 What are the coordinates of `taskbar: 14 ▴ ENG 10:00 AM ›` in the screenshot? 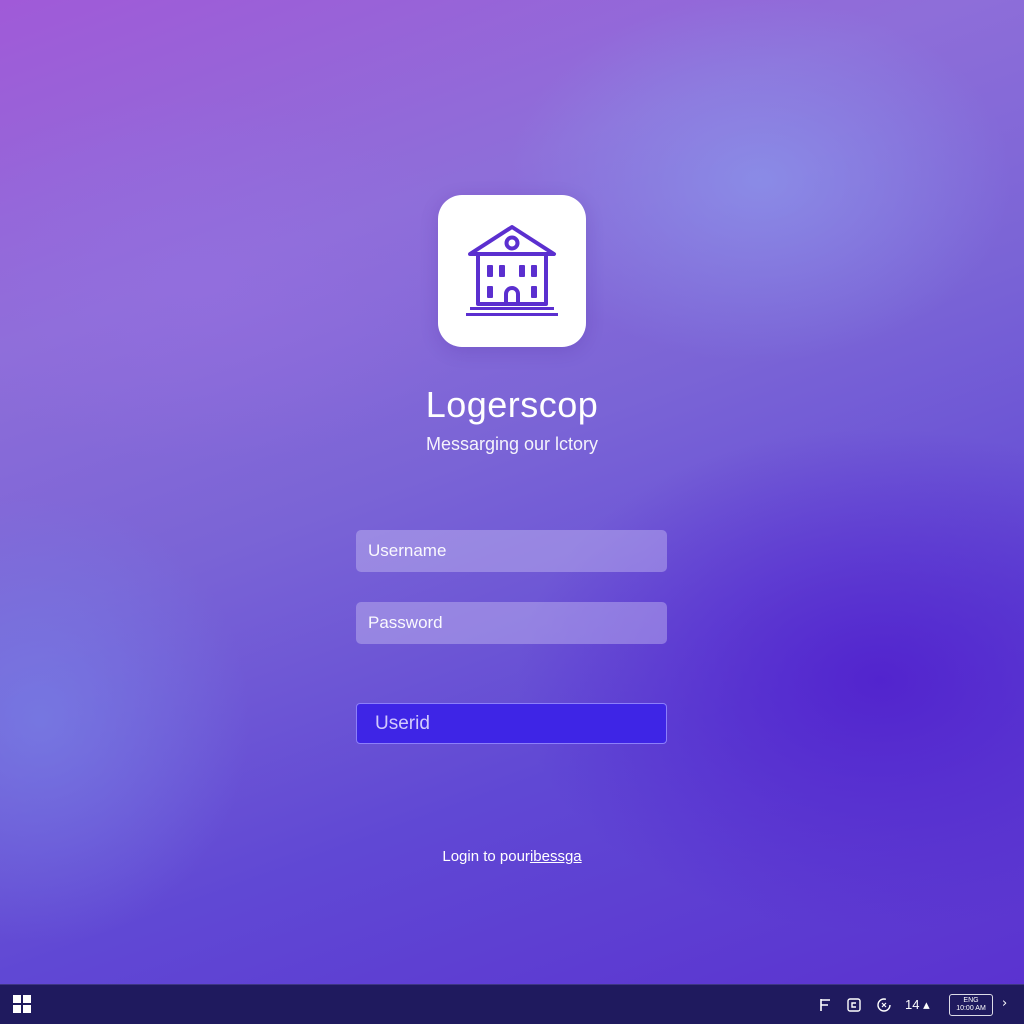 It's located at (512, 1004).